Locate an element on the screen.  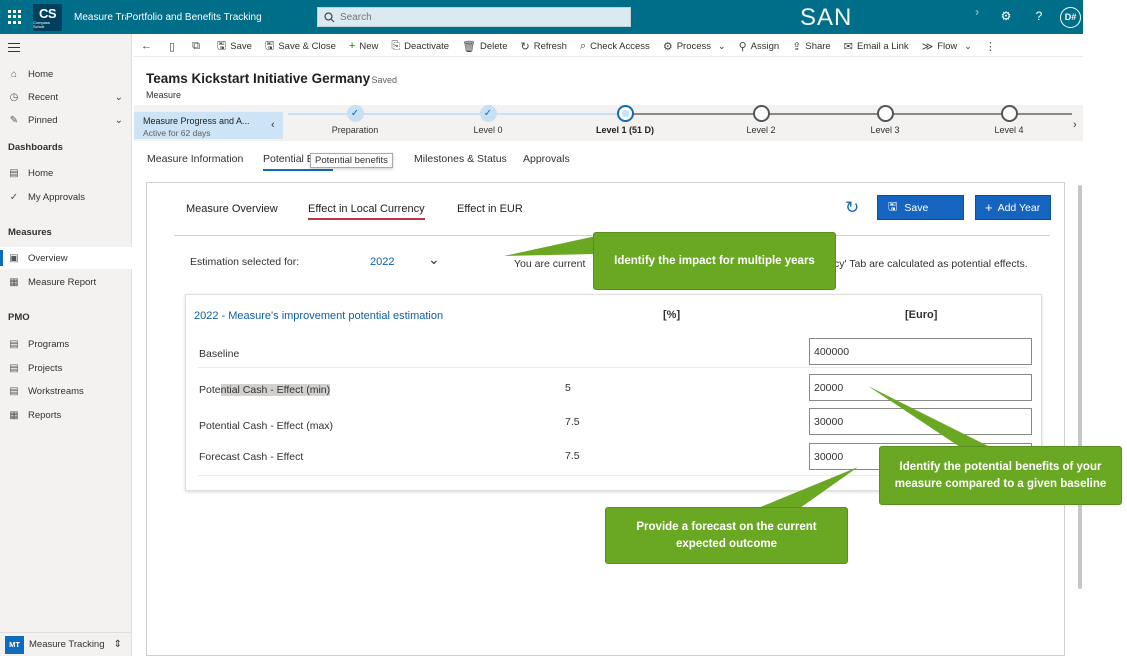
callout-pointer-forecast is located at coordinates (808, 487).